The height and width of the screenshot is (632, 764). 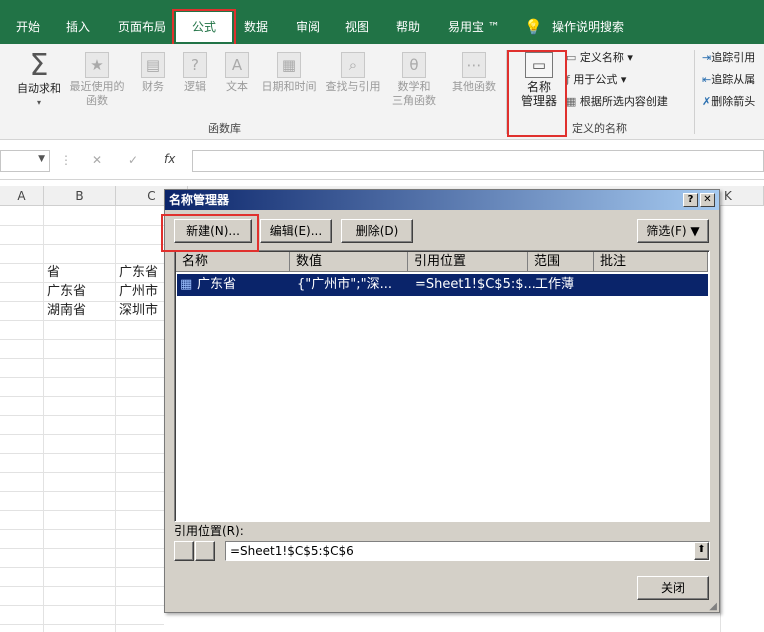 What do you see at coordinates (308, 27) in the screenshot?
I see `tab-review: 审阅` at bounding box center [308, 27].